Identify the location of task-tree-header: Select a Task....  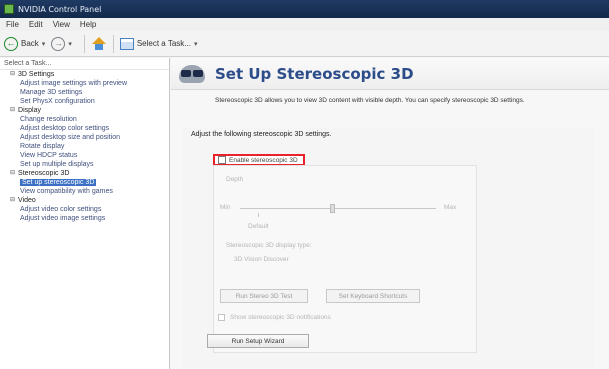
(84, 64).